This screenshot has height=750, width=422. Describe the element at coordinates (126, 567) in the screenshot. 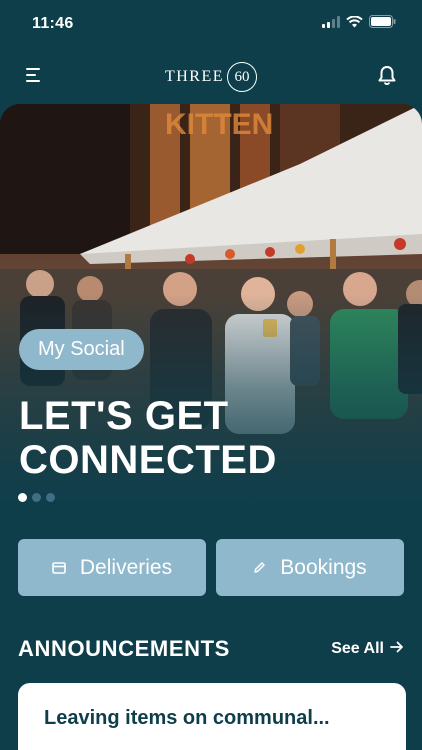

I see `deliveries-label: Deliveries` at that location.